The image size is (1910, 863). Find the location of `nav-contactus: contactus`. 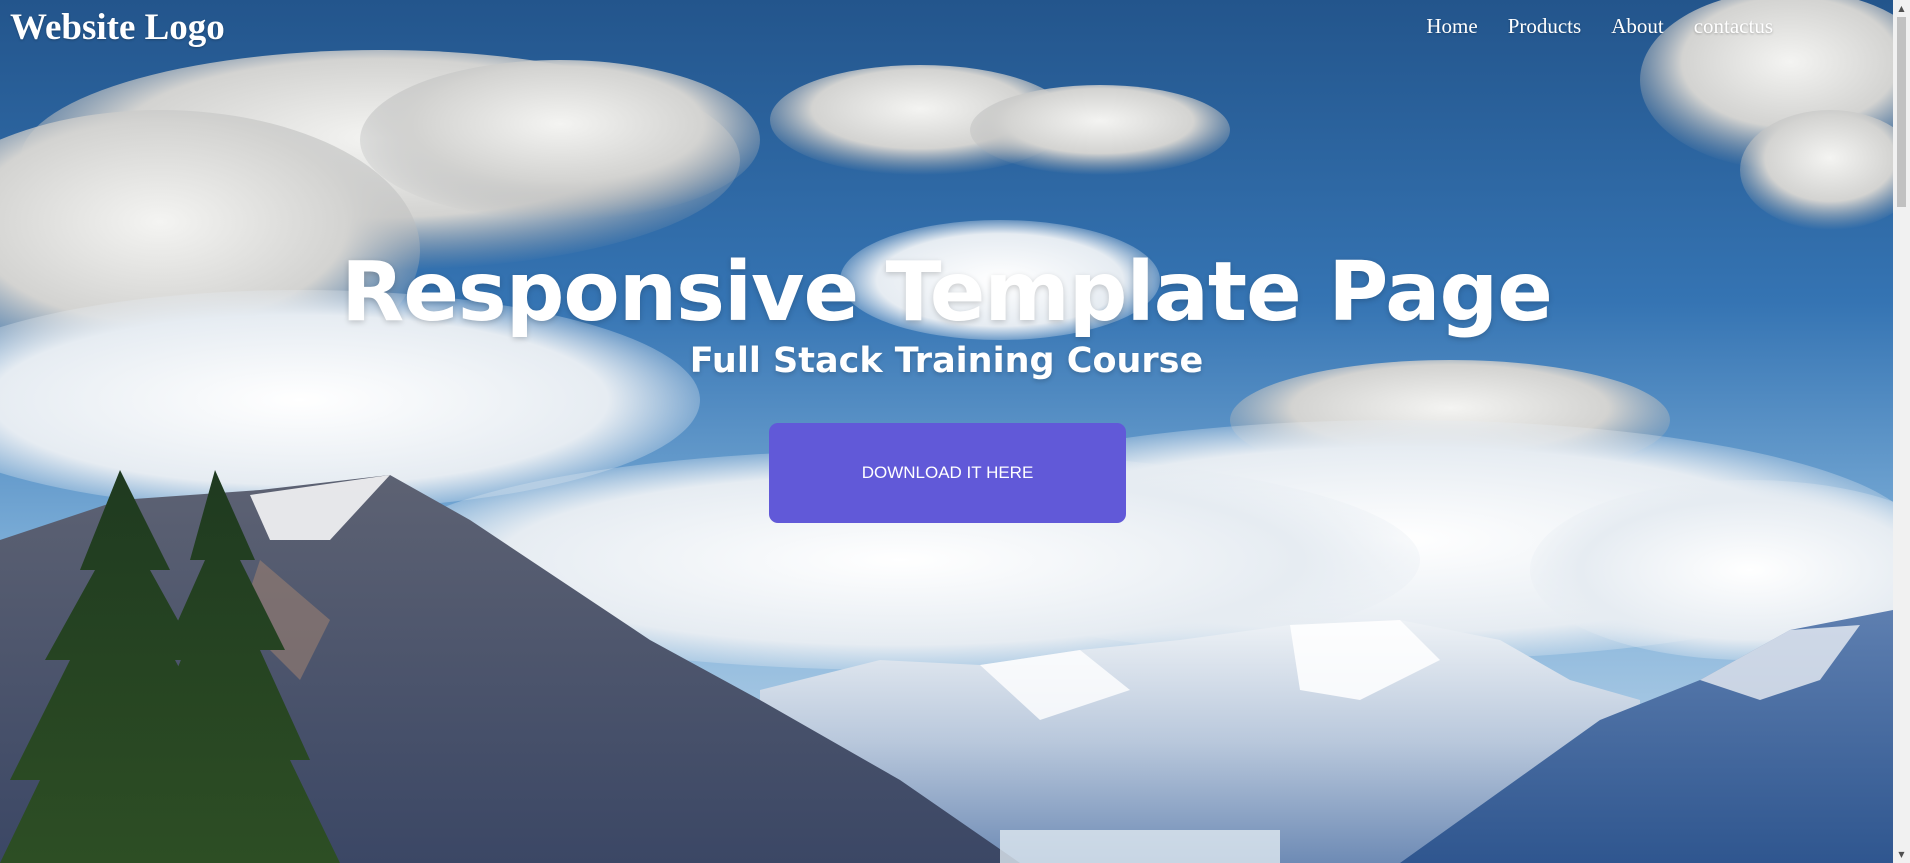

nav-contactus: contactus is located at coordinates (1733, 26).